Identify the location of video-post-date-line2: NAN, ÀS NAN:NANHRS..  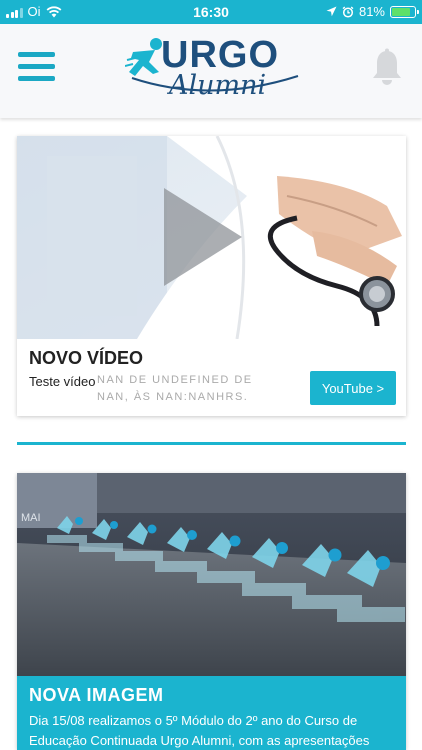
(173, 397).